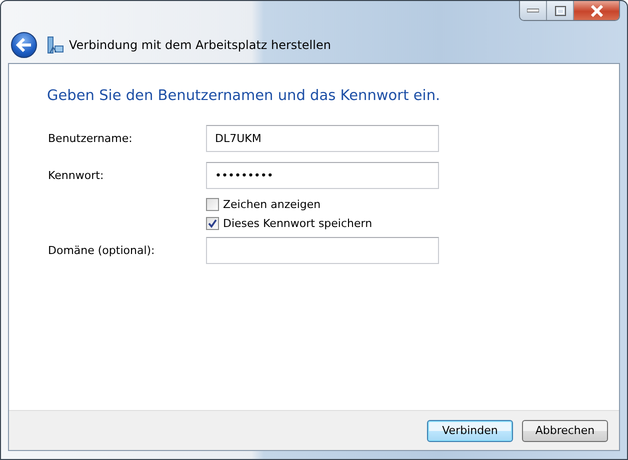 This screenshot has height=460, width=628. I want to click on minimize-icon, so click(533, 10).